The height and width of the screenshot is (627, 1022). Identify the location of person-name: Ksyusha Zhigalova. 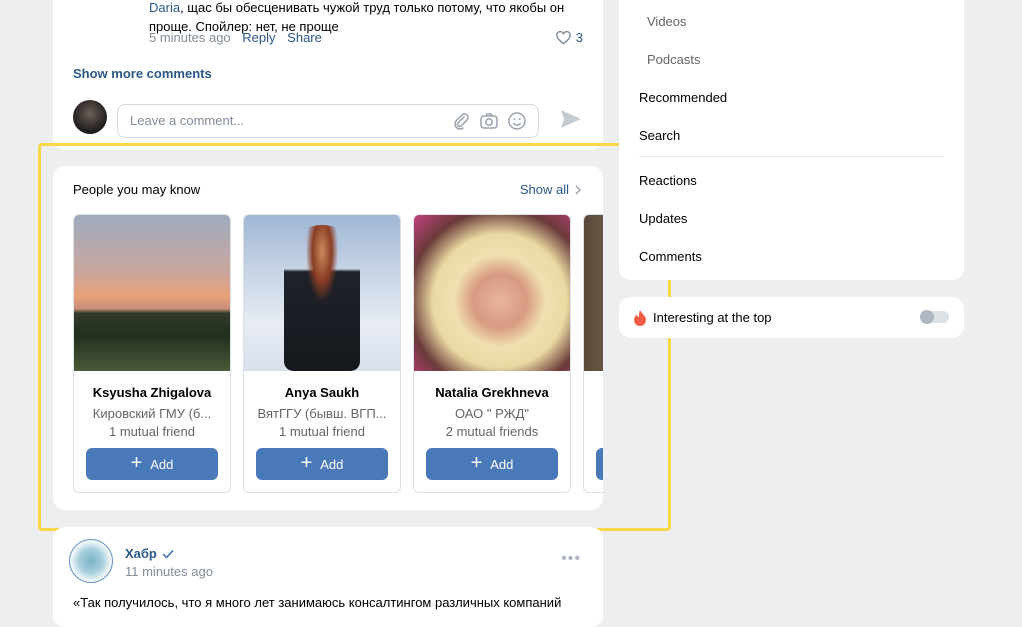
(152, 392).